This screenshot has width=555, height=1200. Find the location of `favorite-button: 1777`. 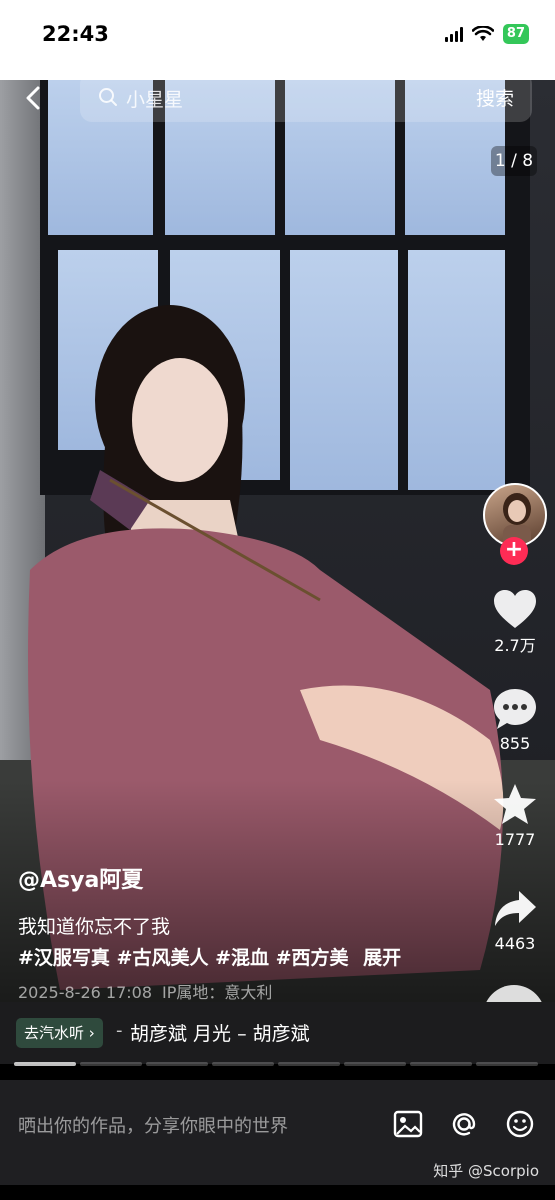

favorite-button: 1777 is located at coordinates (515, 815).